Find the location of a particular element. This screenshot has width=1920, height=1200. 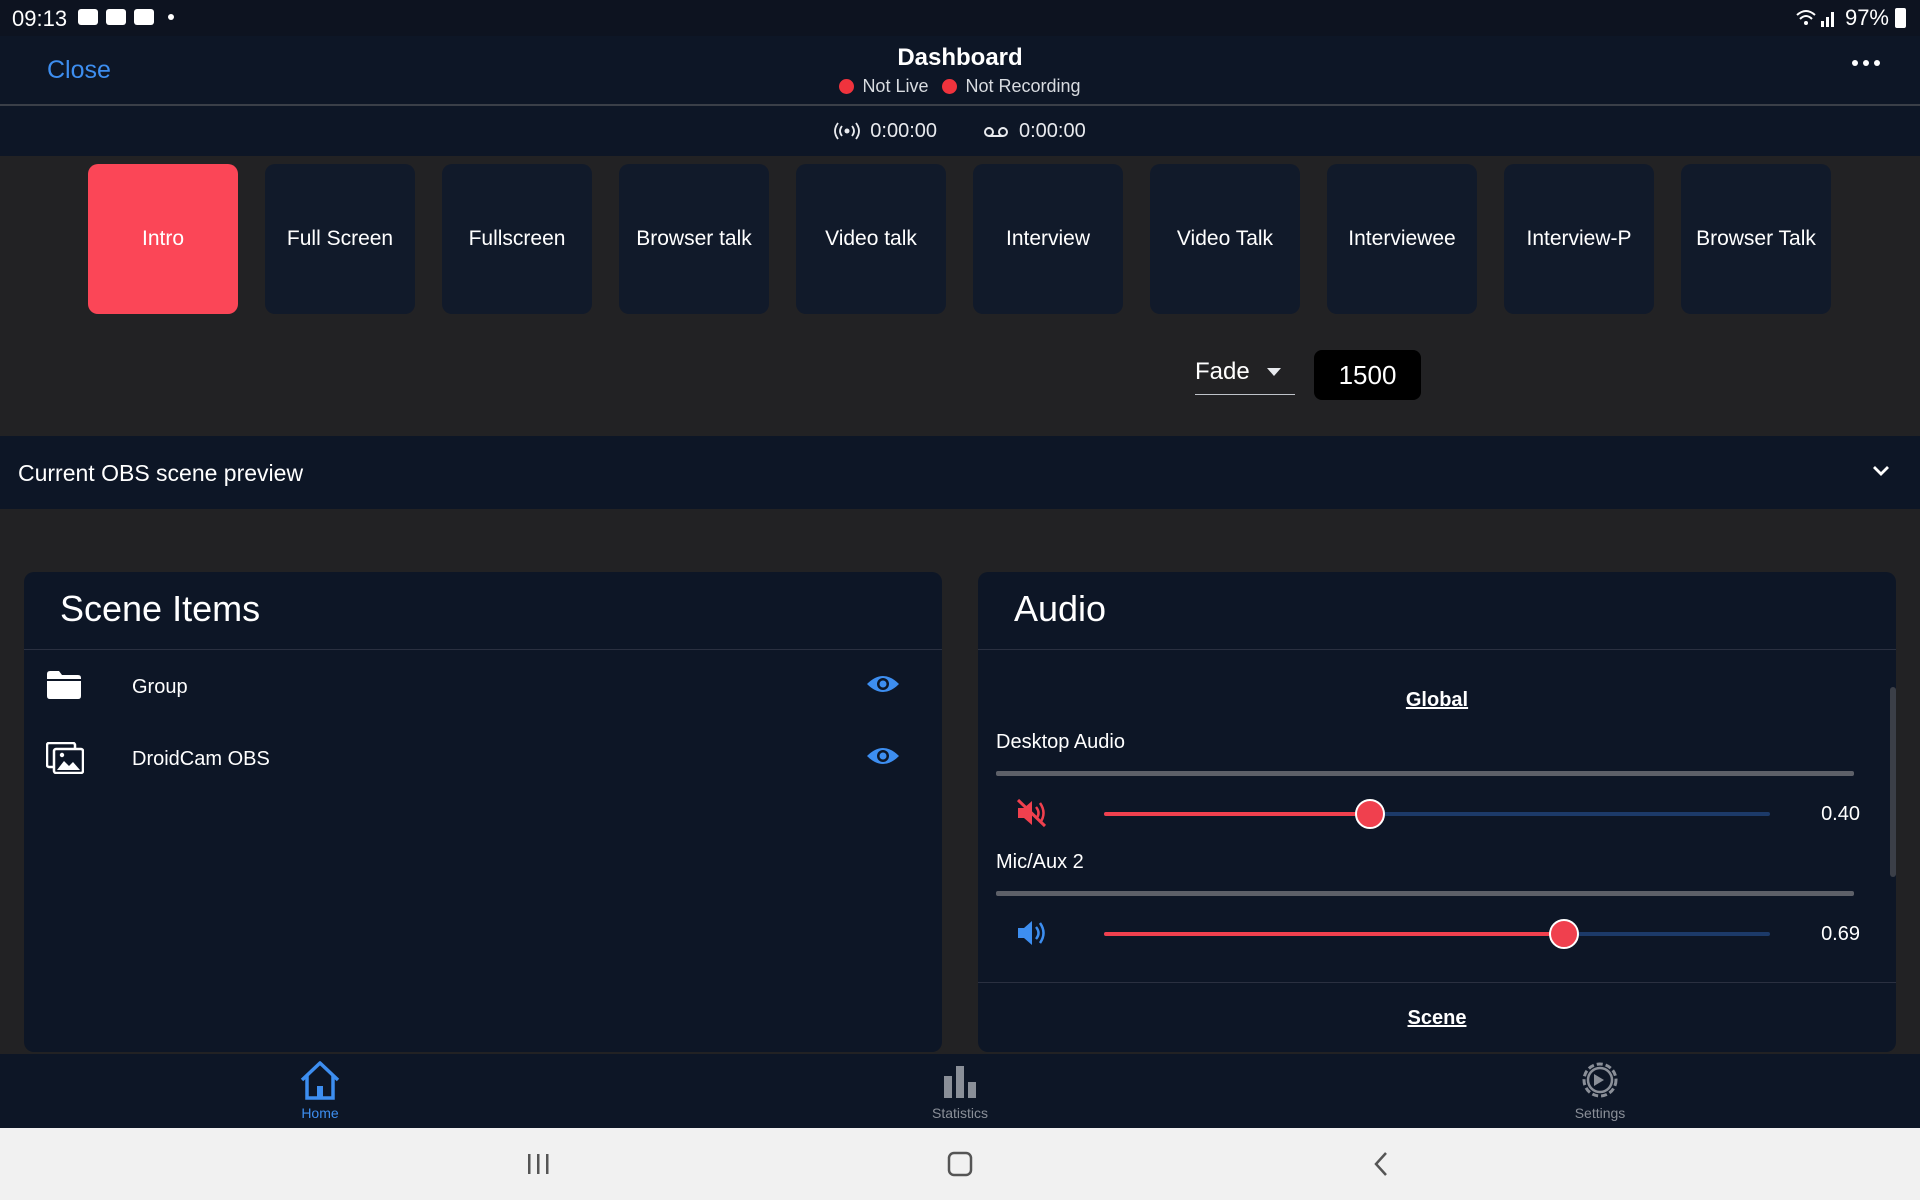

scene-section-label: Scene is located at coordinates (1437, 1018).